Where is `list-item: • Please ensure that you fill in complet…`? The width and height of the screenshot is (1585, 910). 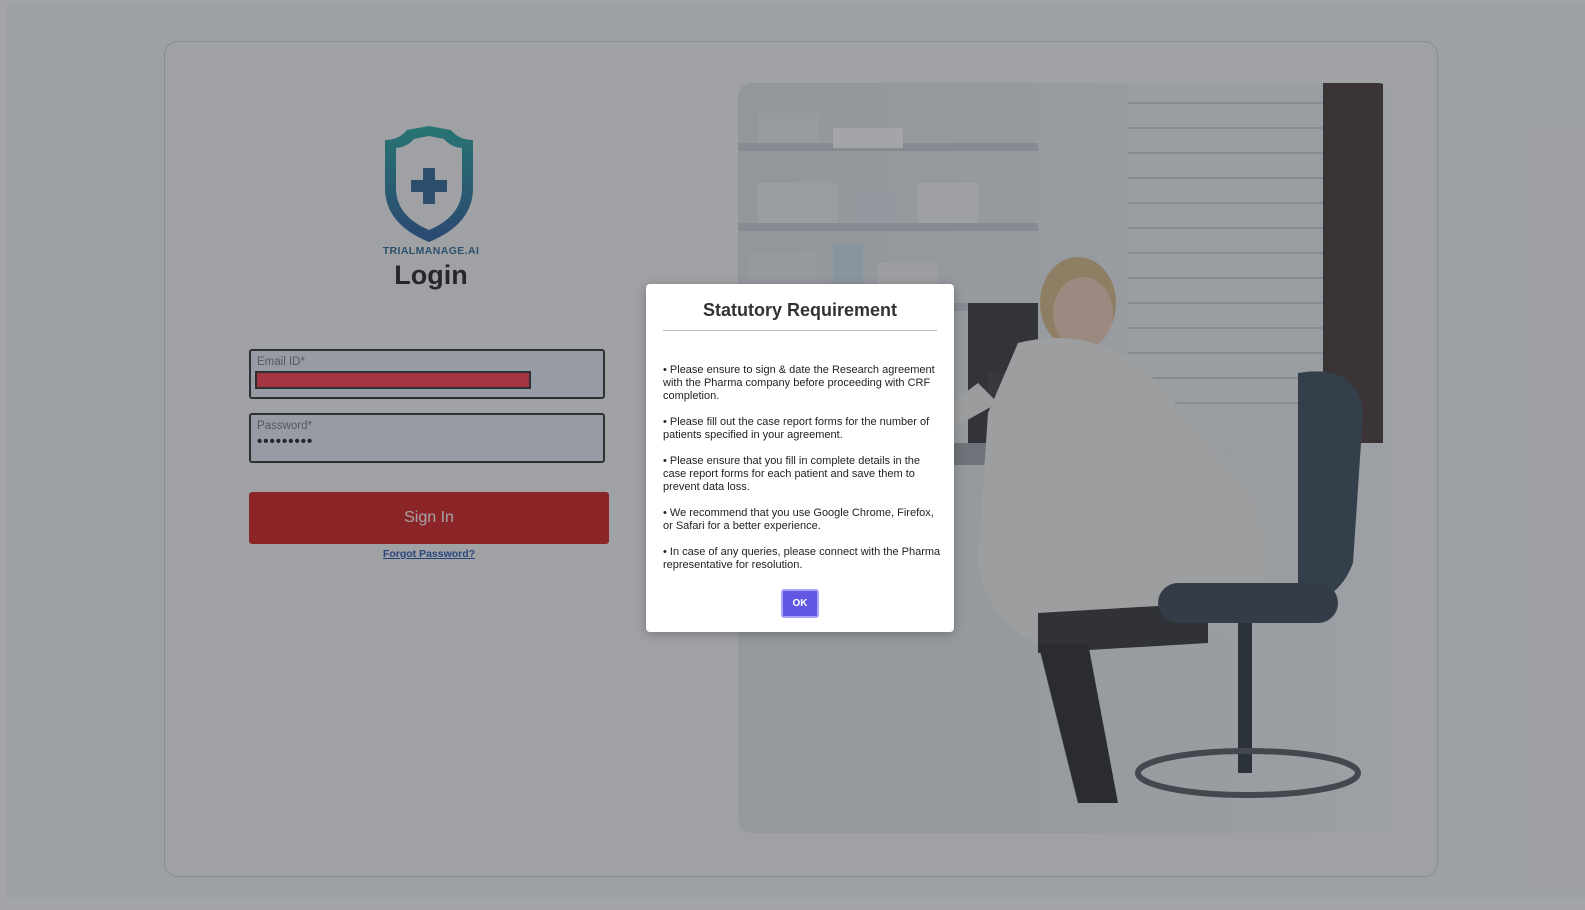
list-item: • Please ensure that you fill in complet… is located at coordinates (791, 474).